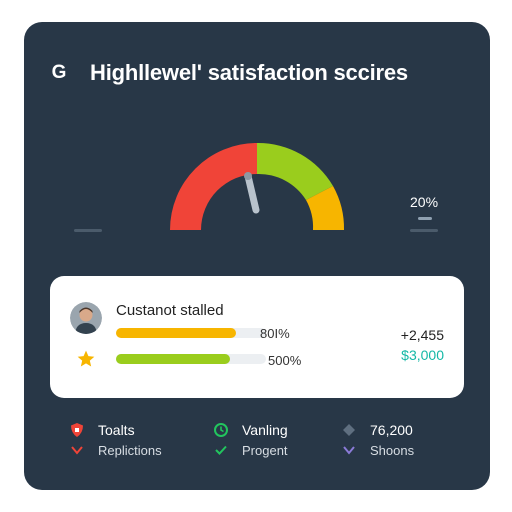  I want to click on right-value-1: +2,455, so click(422, 335).